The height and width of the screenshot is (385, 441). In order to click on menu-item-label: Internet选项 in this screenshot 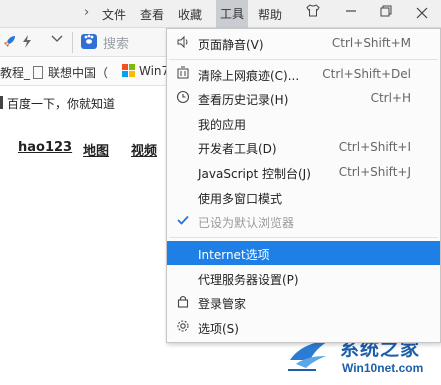, I will do `click(234, 255)`.